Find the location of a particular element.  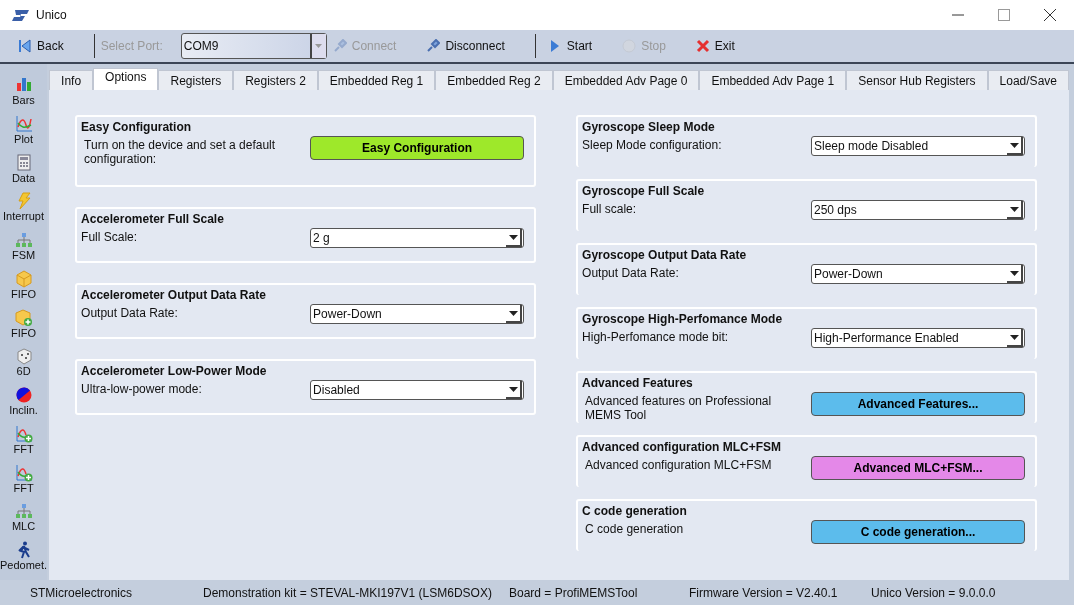

toolbar-button: Disconnect is located at coordinates (465, 46).